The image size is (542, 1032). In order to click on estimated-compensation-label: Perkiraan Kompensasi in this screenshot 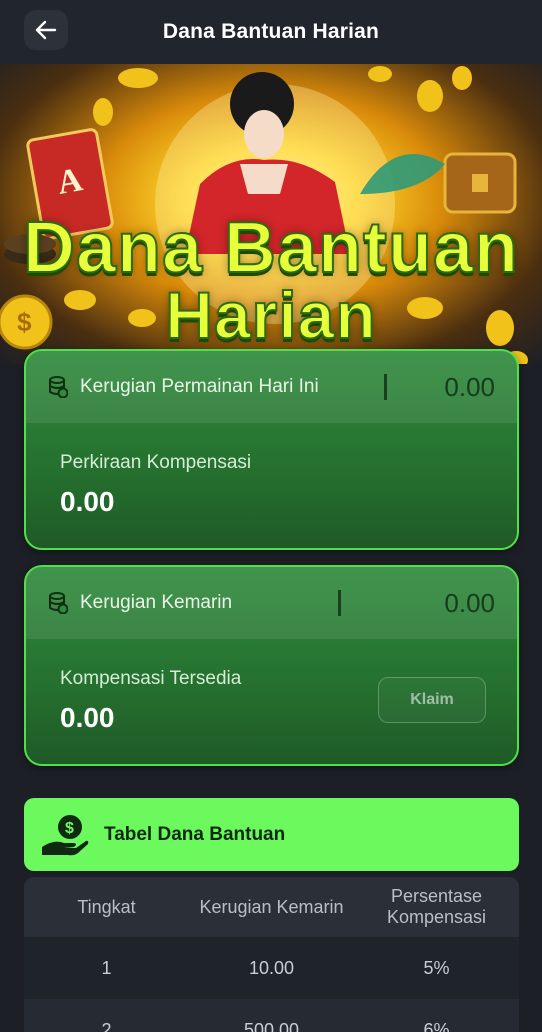, I will do `click(156, 462)`.